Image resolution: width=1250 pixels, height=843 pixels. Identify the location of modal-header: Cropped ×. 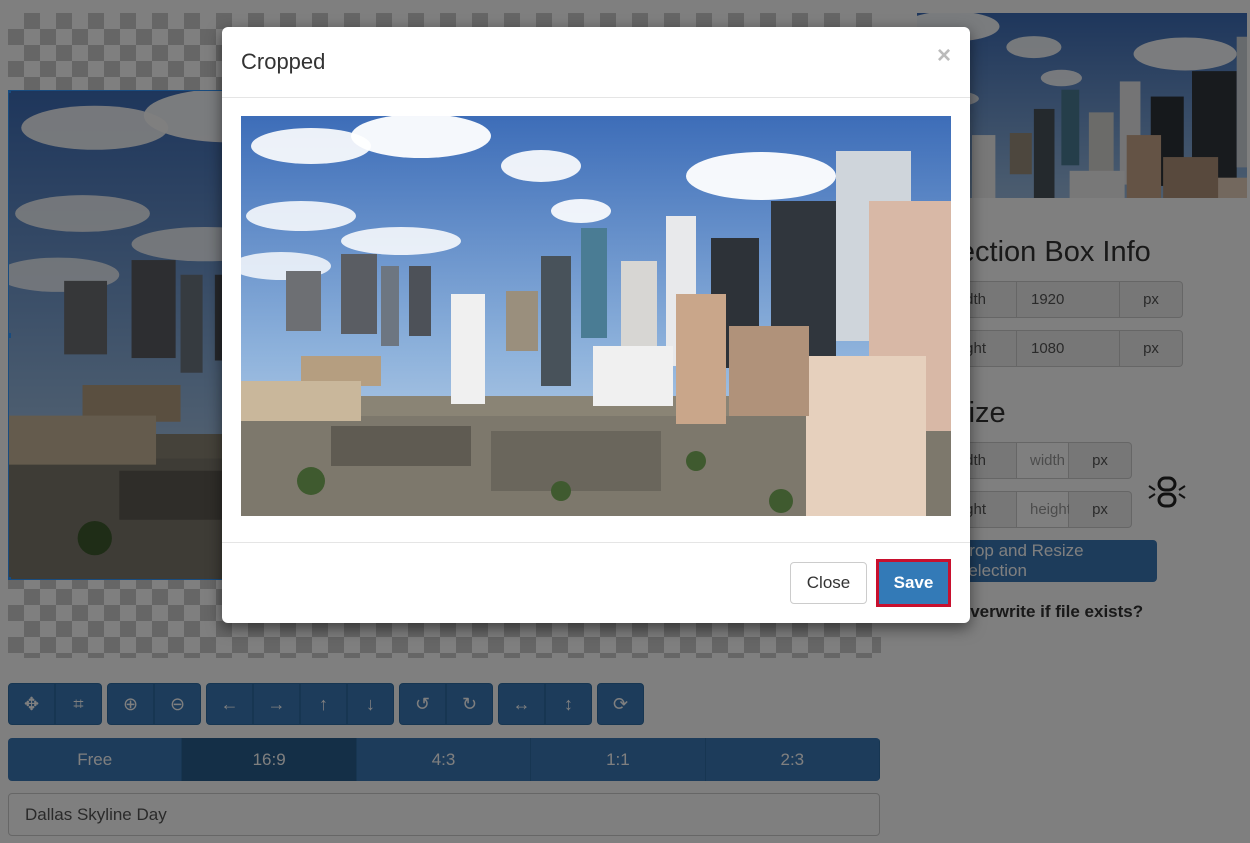
(596, 62).